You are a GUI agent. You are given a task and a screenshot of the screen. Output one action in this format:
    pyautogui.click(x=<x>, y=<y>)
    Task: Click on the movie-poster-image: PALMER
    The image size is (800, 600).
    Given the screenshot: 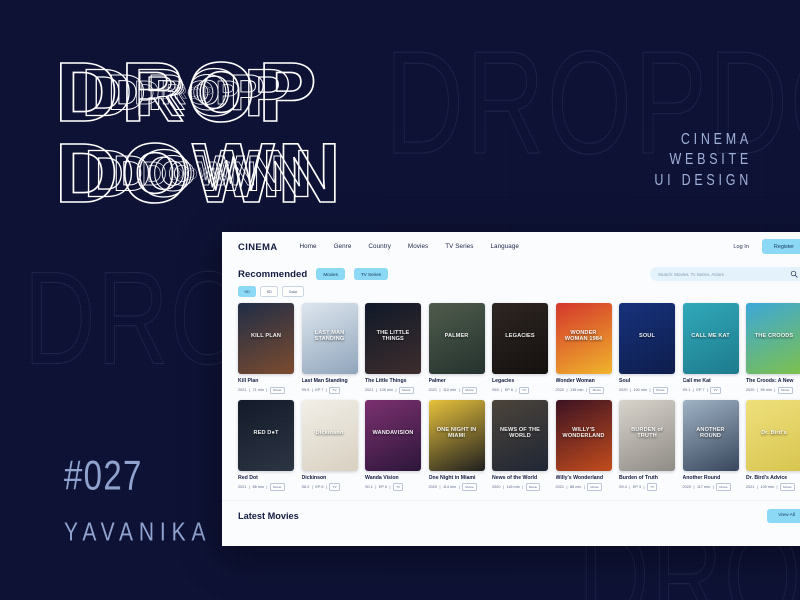 What is the action you would take?
    pyautogui.click(x=456, y=339)
    